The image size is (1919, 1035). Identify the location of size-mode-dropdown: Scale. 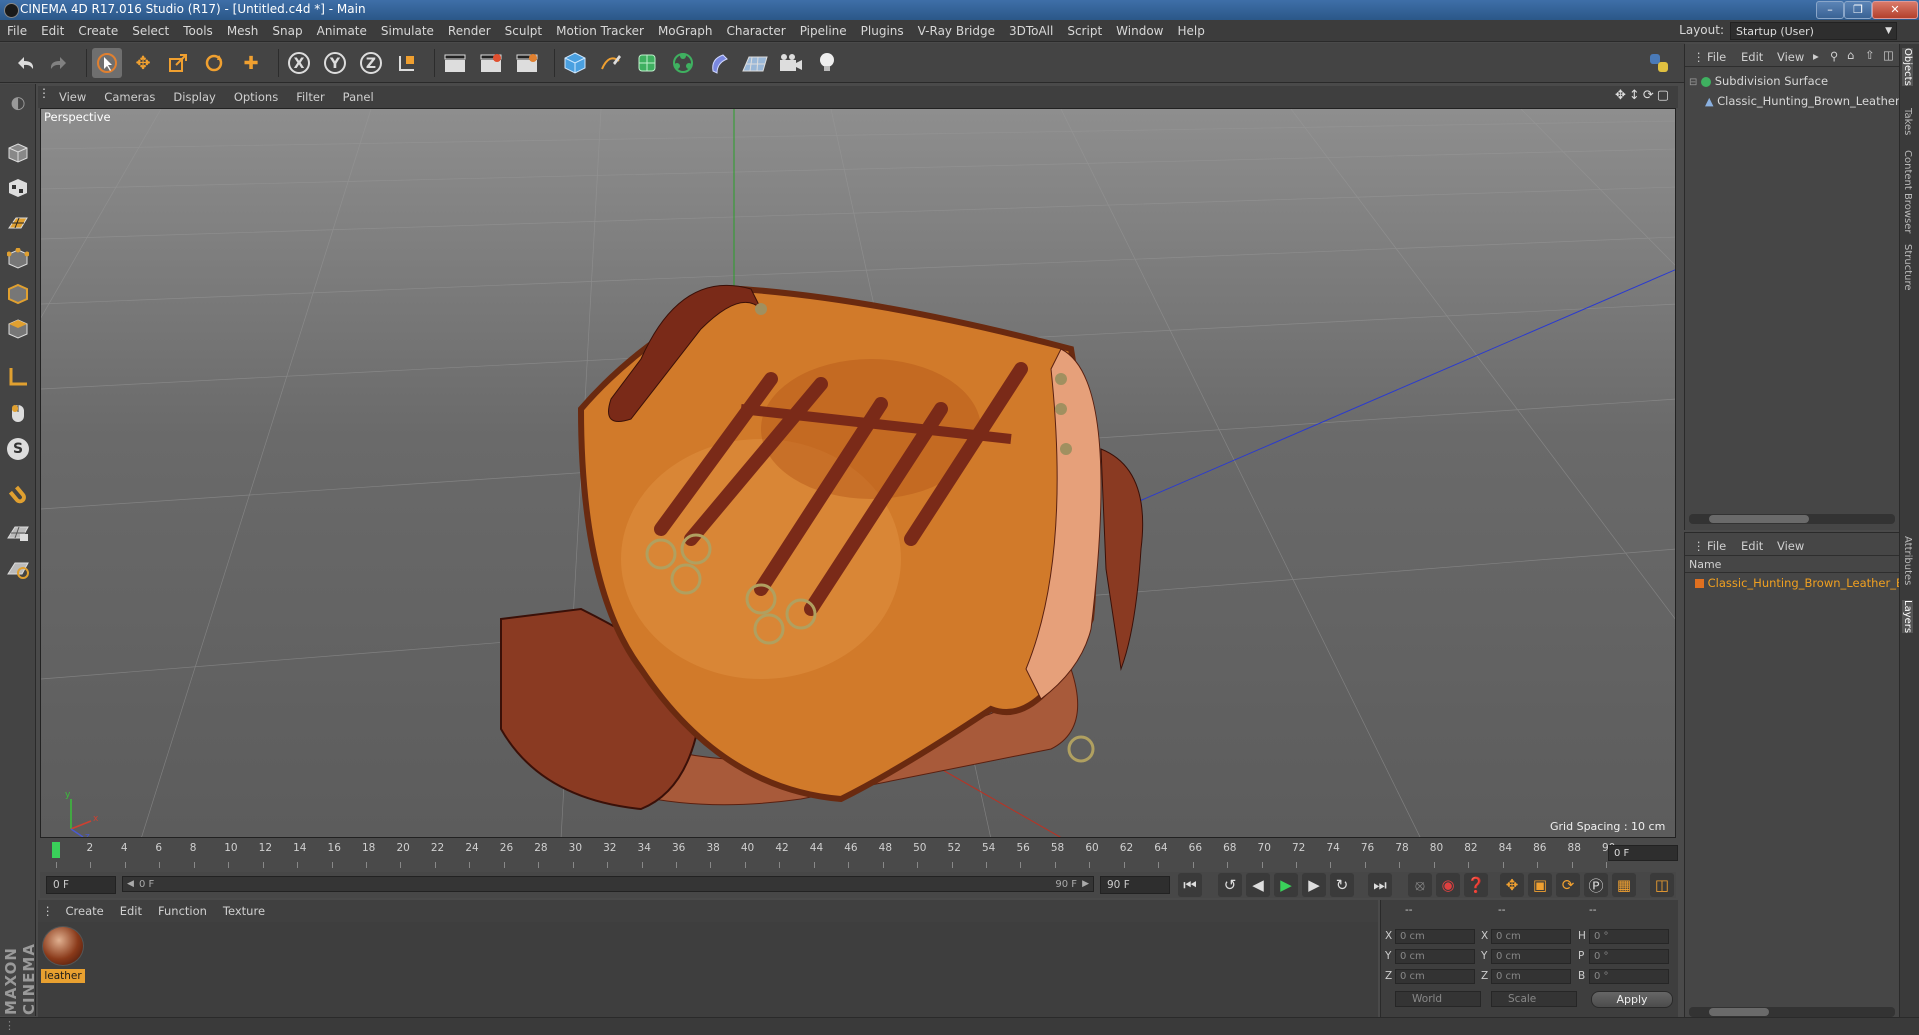
(1534, 999).